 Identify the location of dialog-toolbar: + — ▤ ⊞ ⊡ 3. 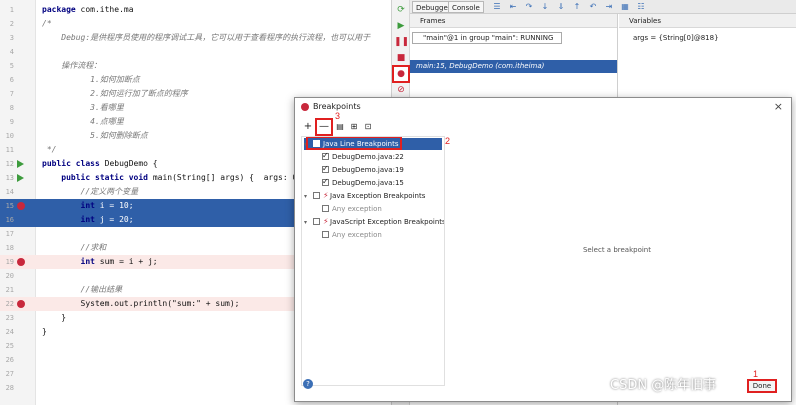
(371, 123).